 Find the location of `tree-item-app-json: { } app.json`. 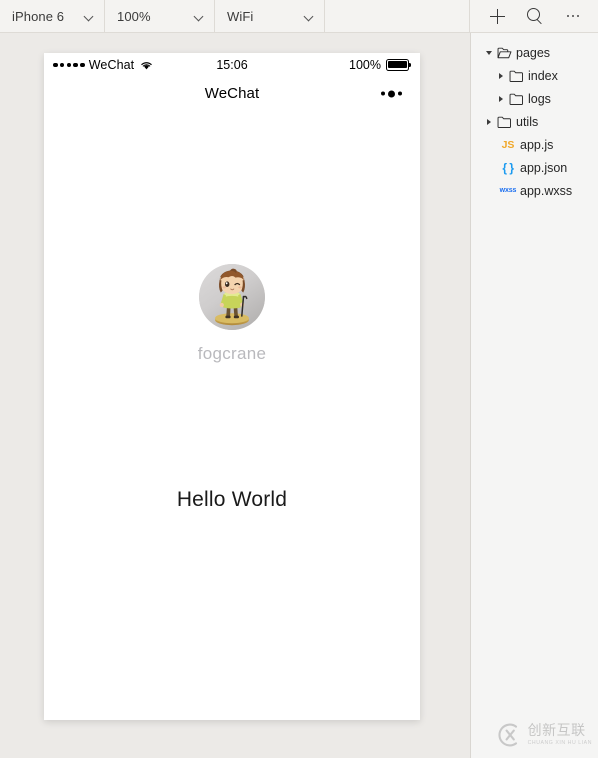

tree-item-app-json: { } app.json is located at coordinates (534, 167).